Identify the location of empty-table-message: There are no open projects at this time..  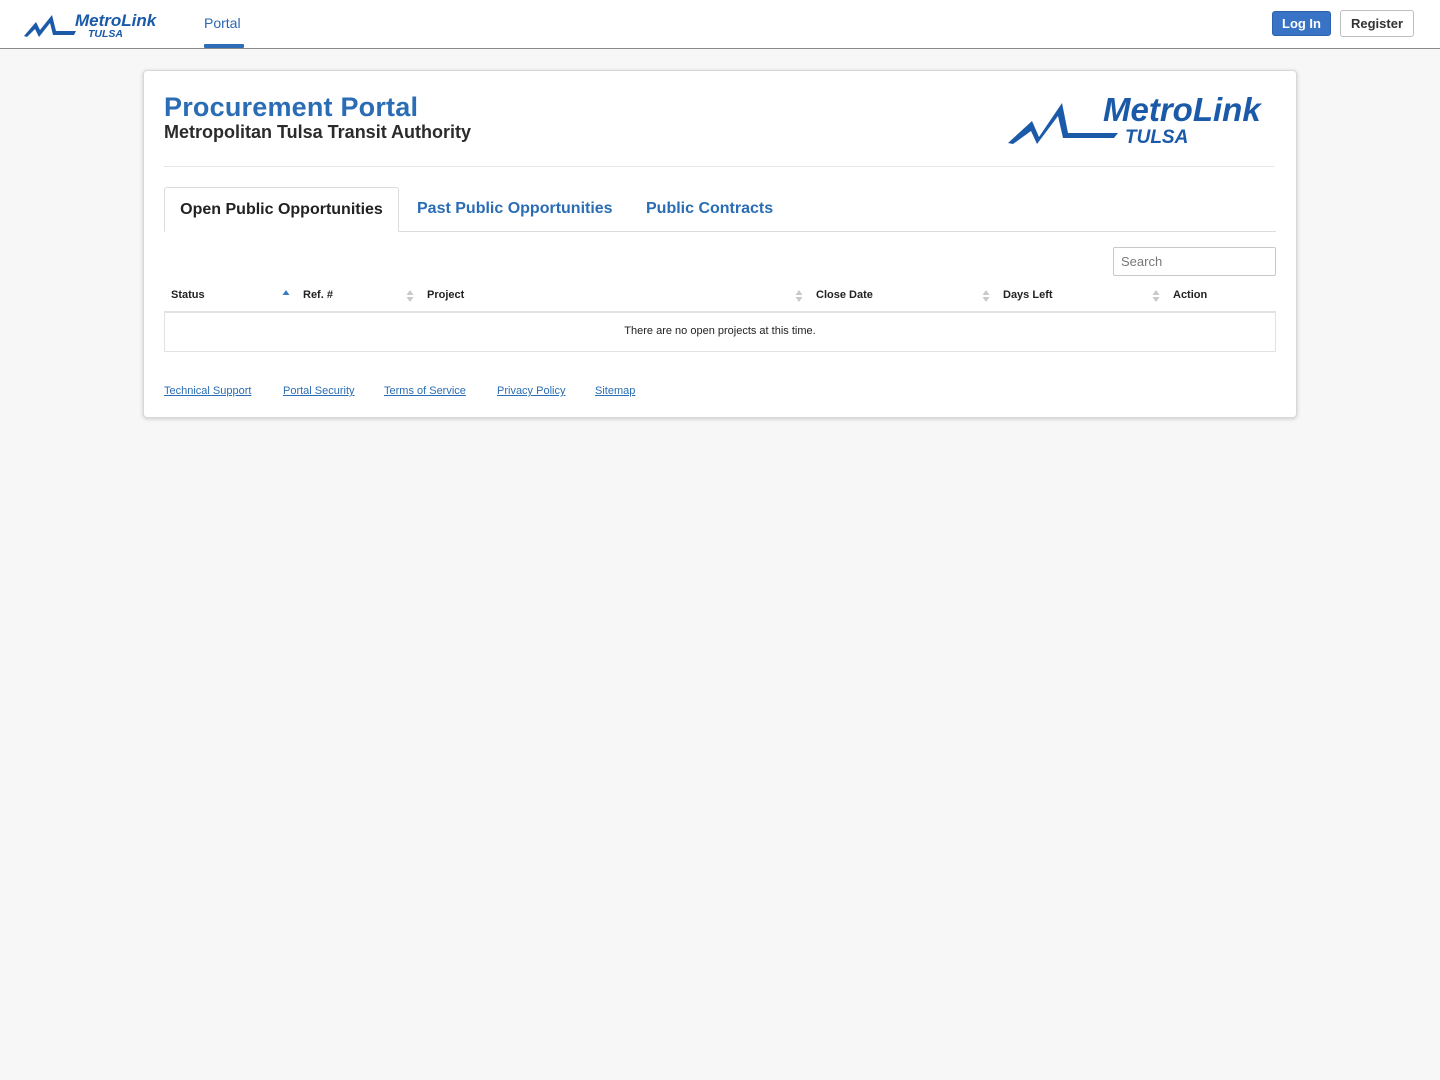
(720, 331).